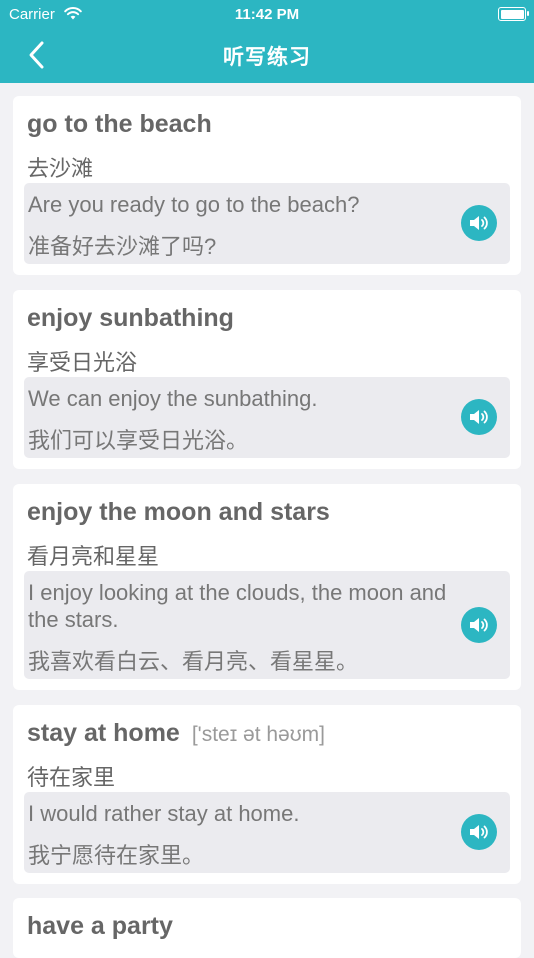 The height and width of the screenshot is (958, 534). Describe the element at coordinates (82, 362) in the screenshot. I see `phrase-meaning: 享受日光浴` at that location.